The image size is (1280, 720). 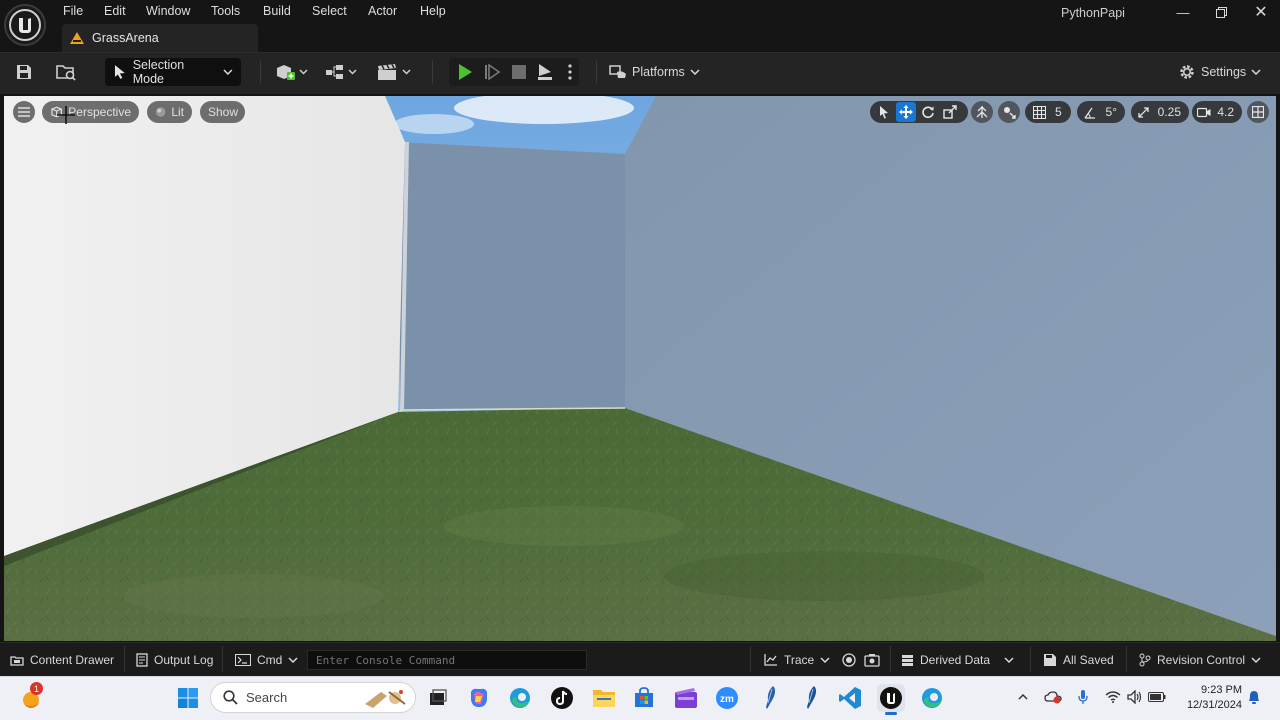 I want to click on notifications-bell-icon, so click(x=1254, y=697).